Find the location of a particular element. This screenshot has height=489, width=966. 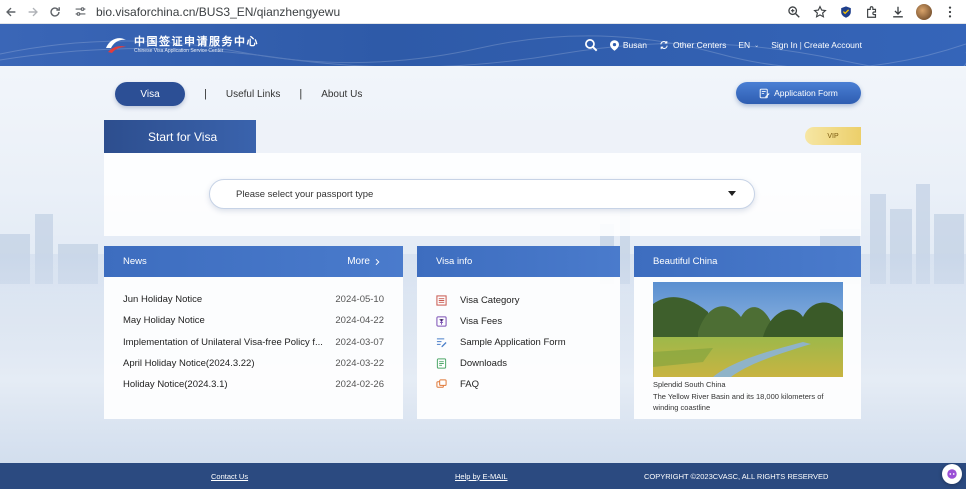

landscape-photo is located at coordinates (748, 329).